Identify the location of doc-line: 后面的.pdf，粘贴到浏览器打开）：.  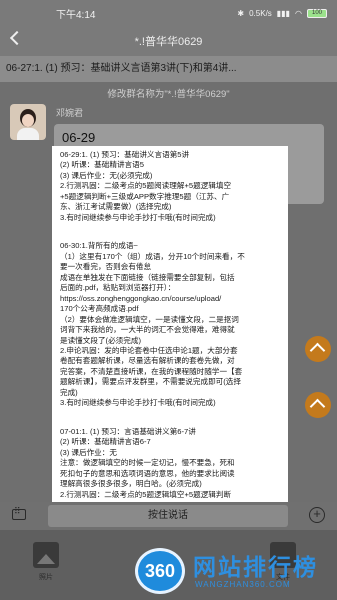
(118, 288).